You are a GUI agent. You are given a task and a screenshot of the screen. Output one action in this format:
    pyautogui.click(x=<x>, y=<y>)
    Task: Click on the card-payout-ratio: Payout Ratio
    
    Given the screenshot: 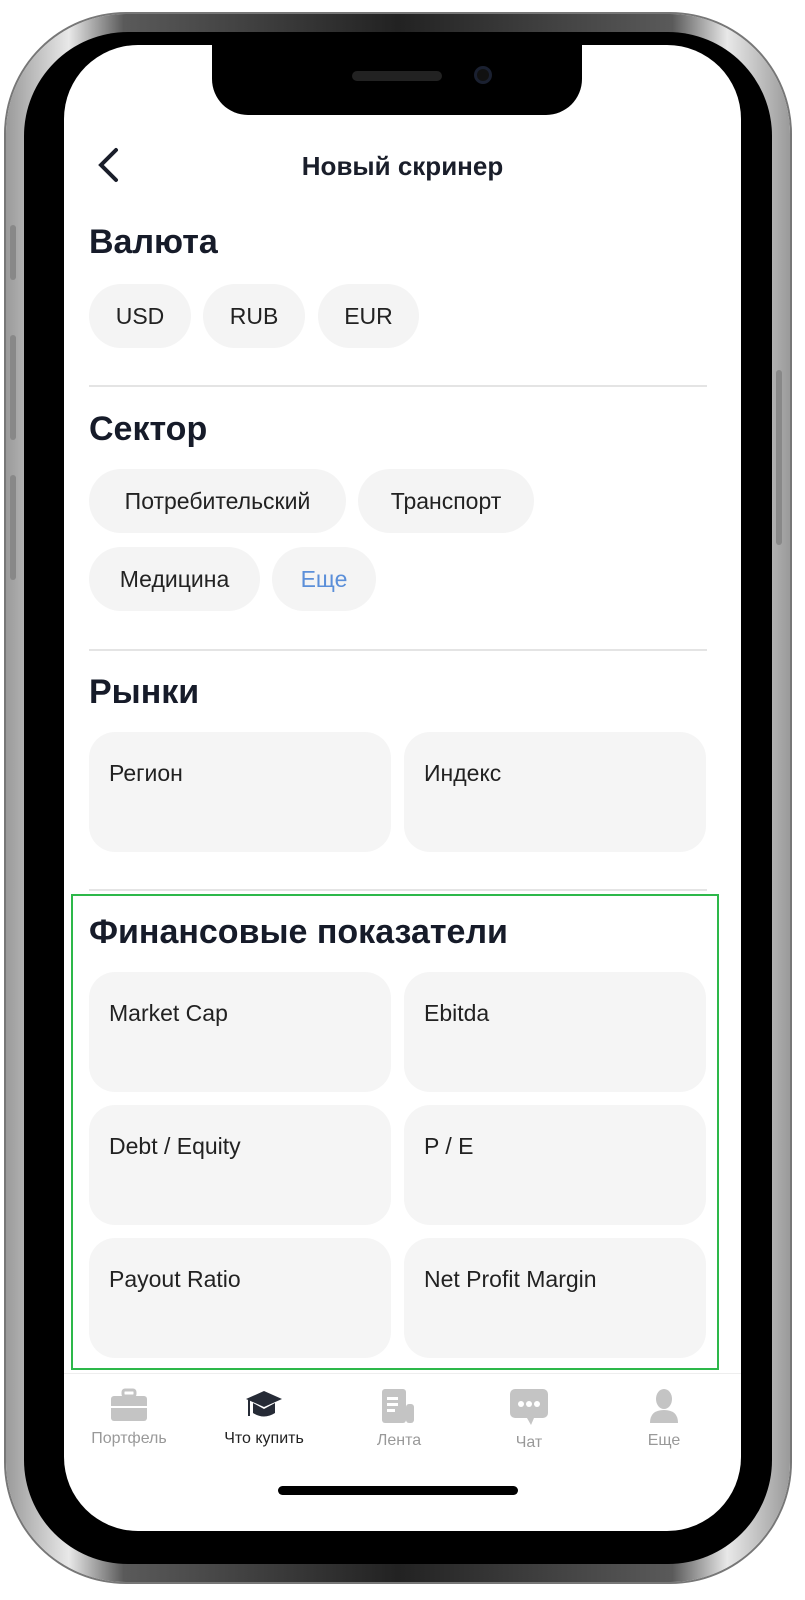 What is the action you would take?
    pyautogui.click(x=240, y=1298)
    